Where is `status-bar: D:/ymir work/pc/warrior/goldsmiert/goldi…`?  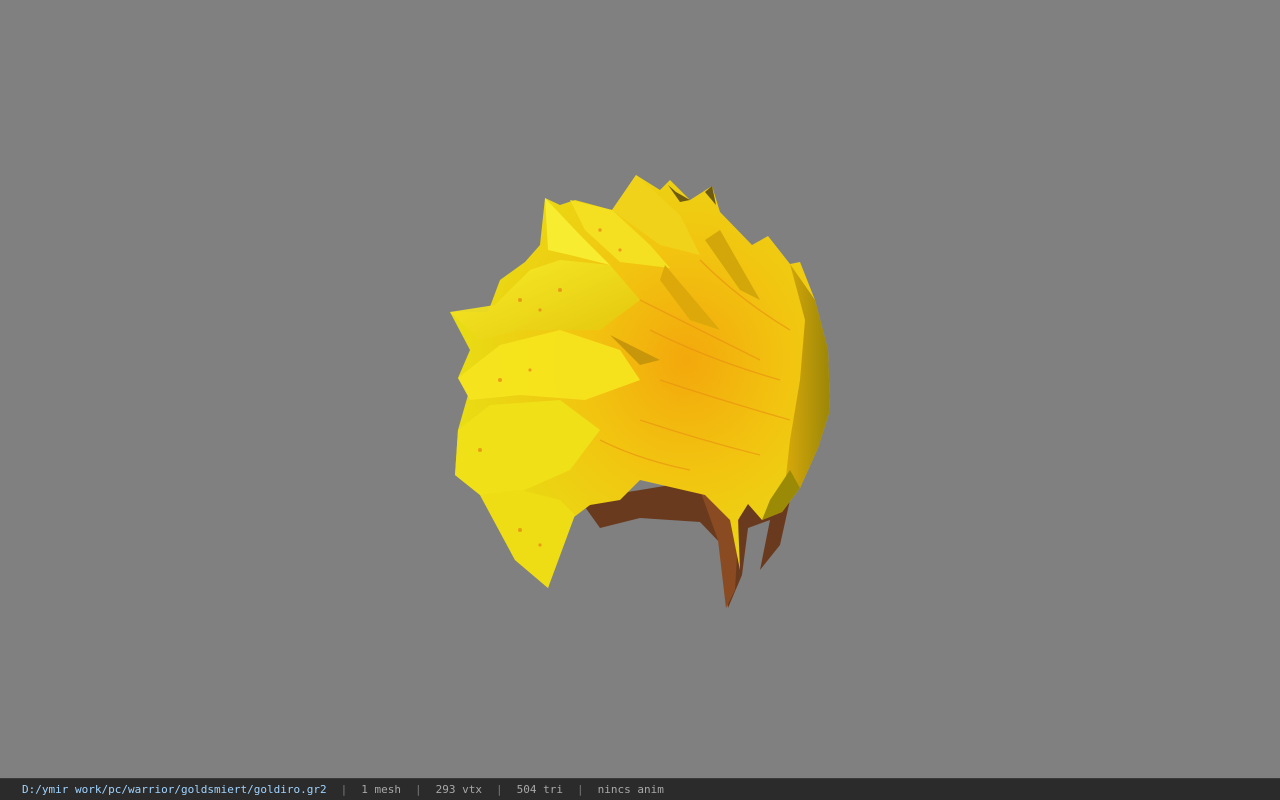
status-bar: D:/ymir work/pc/warrior/goldsmiert/goldi… is located at coordinates (640, 789).